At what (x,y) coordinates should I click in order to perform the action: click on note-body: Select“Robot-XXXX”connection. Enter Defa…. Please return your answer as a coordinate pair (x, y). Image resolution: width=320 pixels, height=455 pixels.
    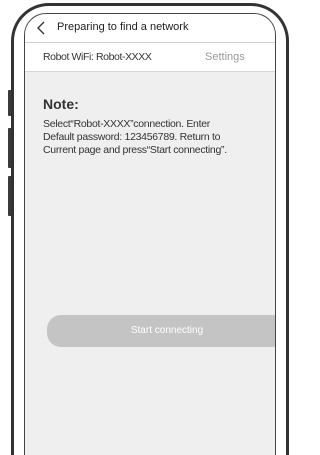
    Looking at the image, I should click on (157, 137).